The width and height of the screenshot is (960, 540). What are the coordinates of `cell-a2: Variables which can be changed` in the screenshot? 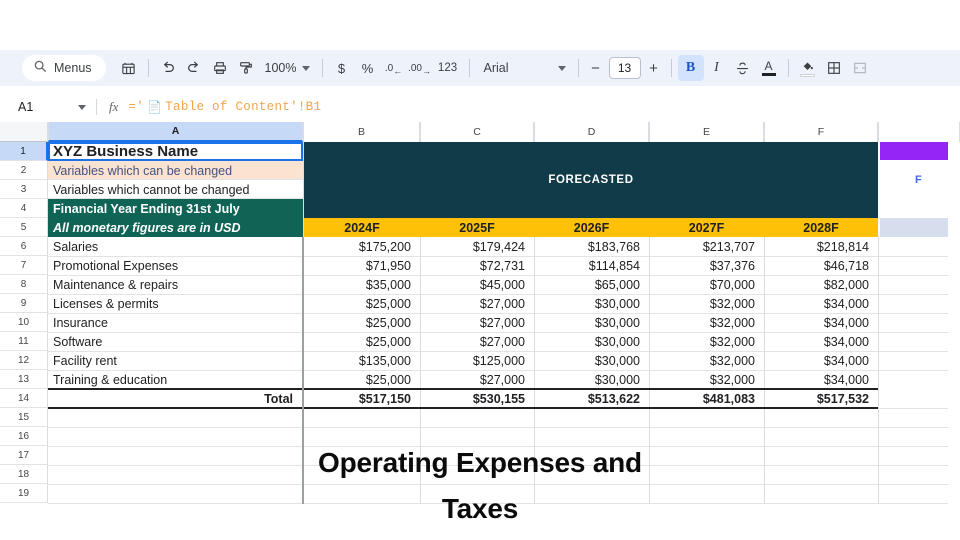 It's located at (175, 170).